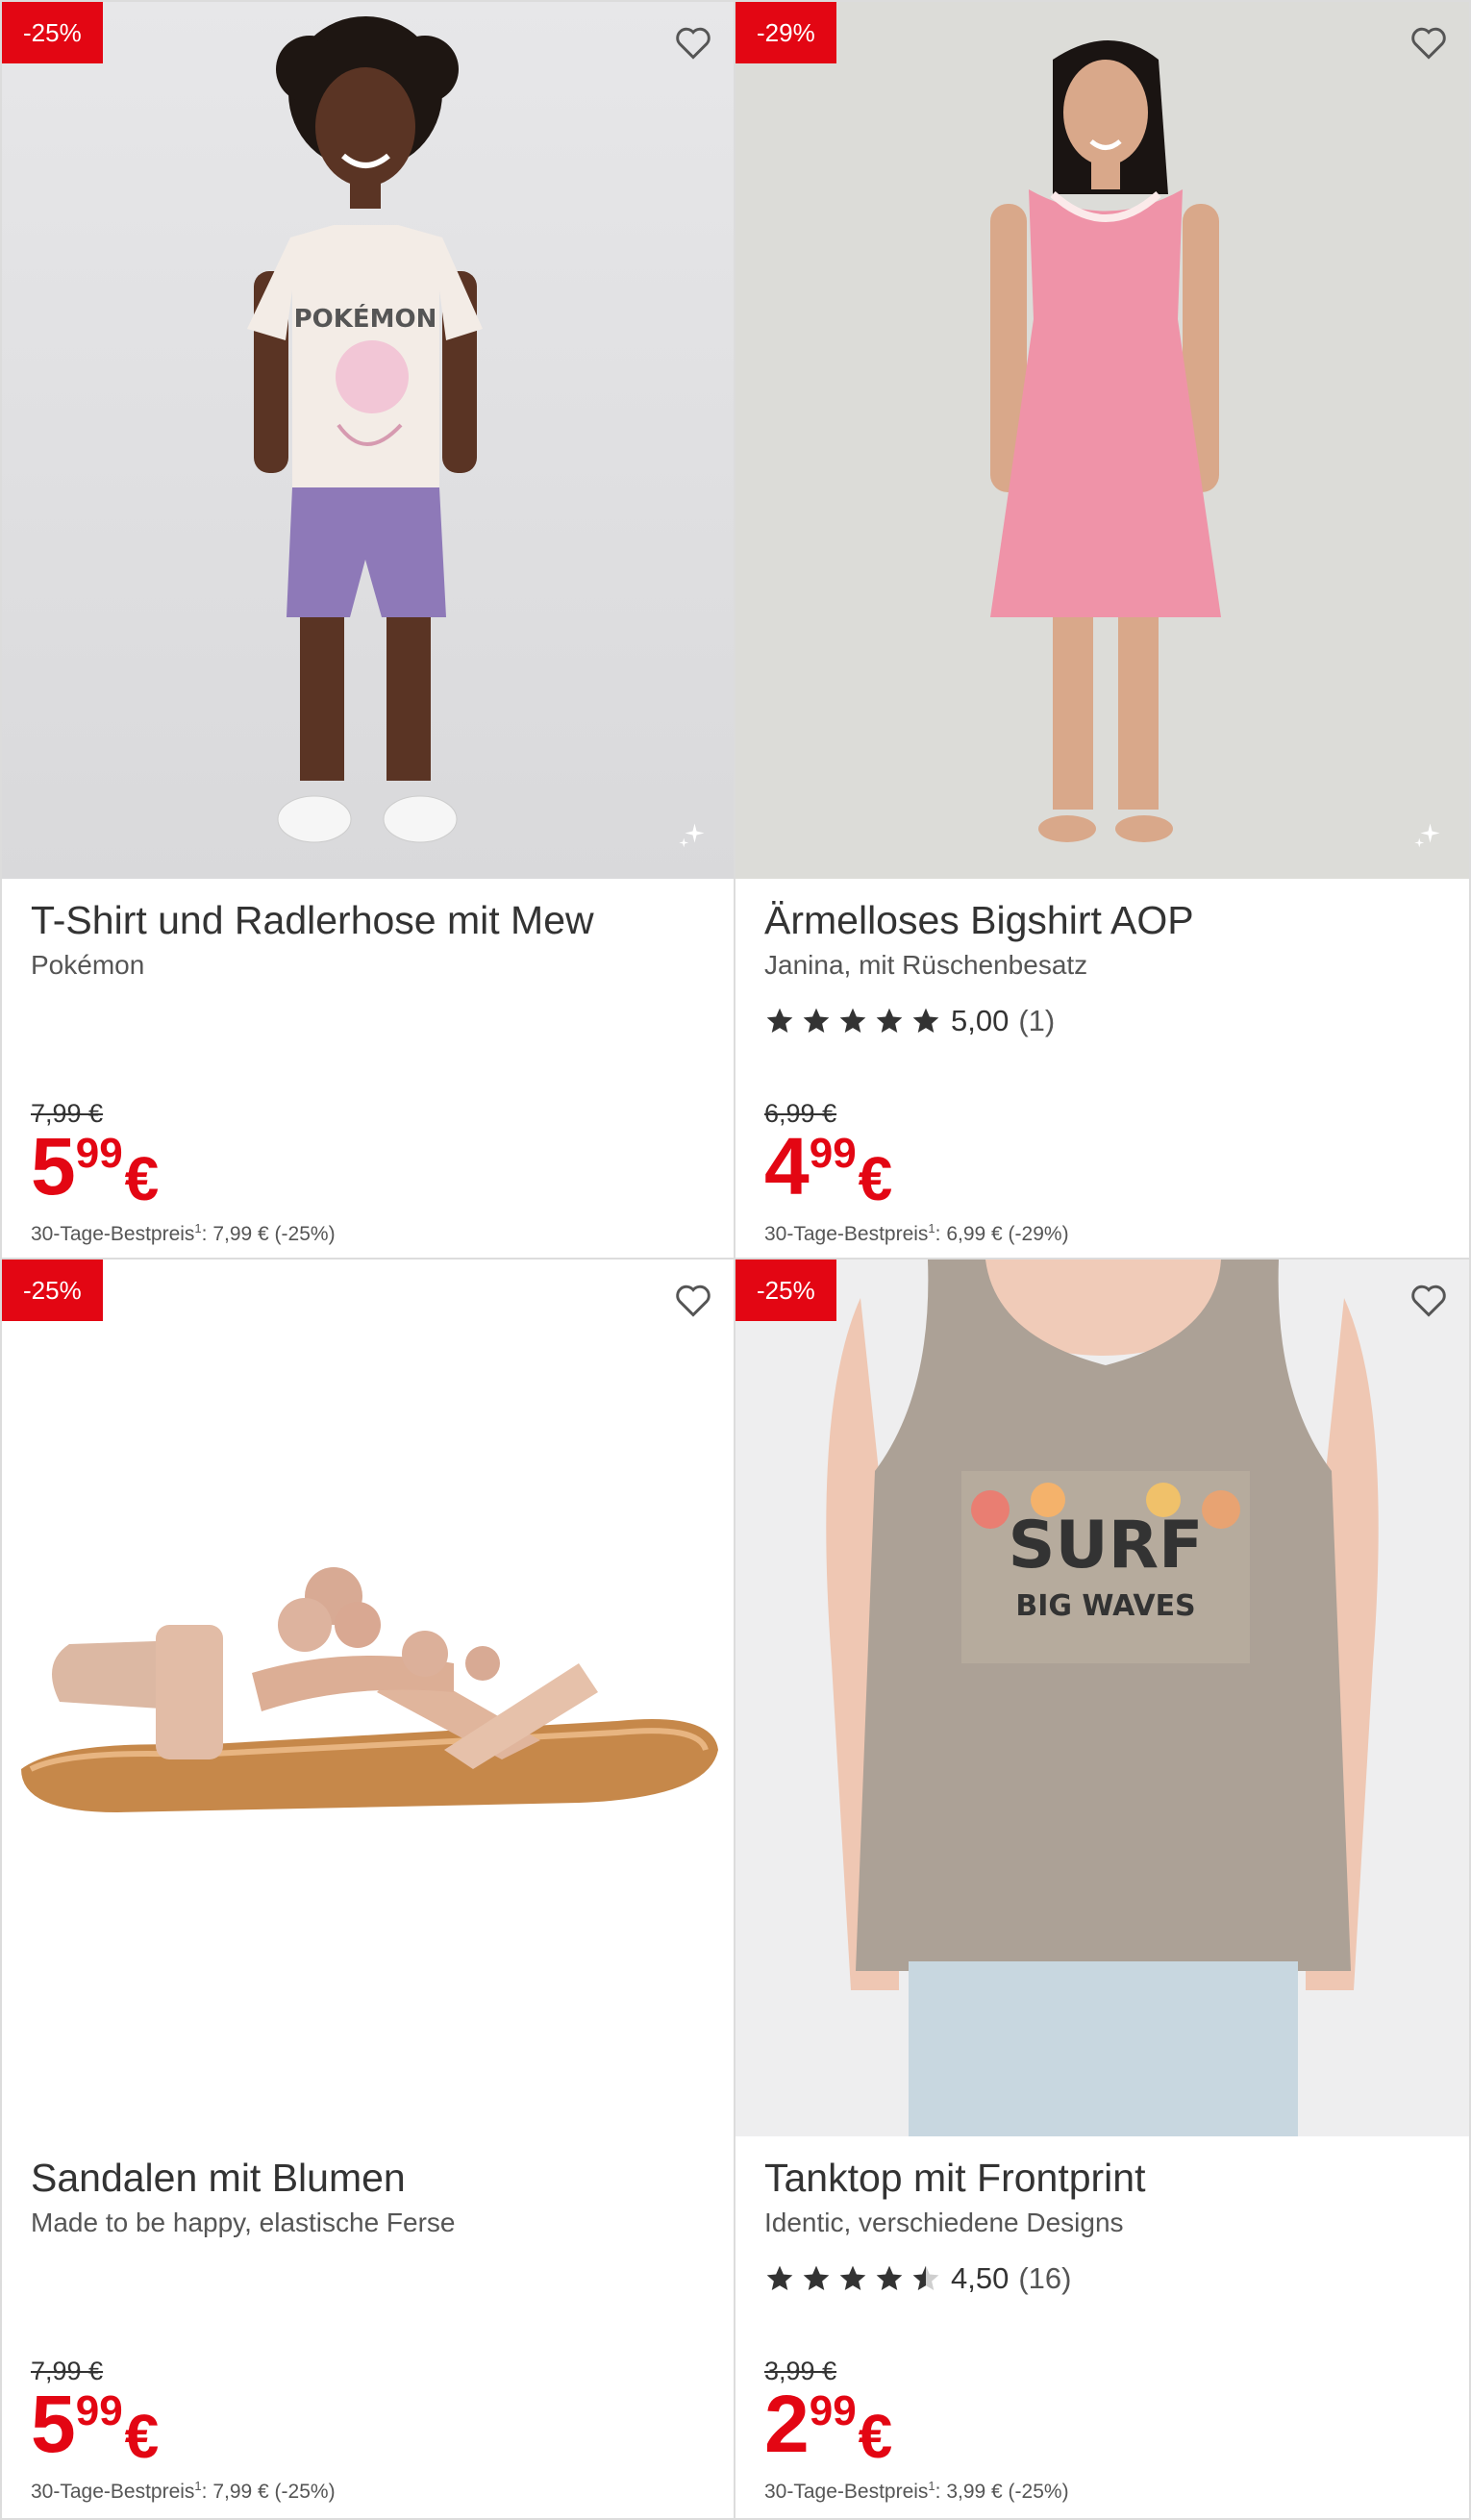  Describe the element at coordinates (916, 1167) in the screenshot. I see `current-price: 4 99 €` at that location.